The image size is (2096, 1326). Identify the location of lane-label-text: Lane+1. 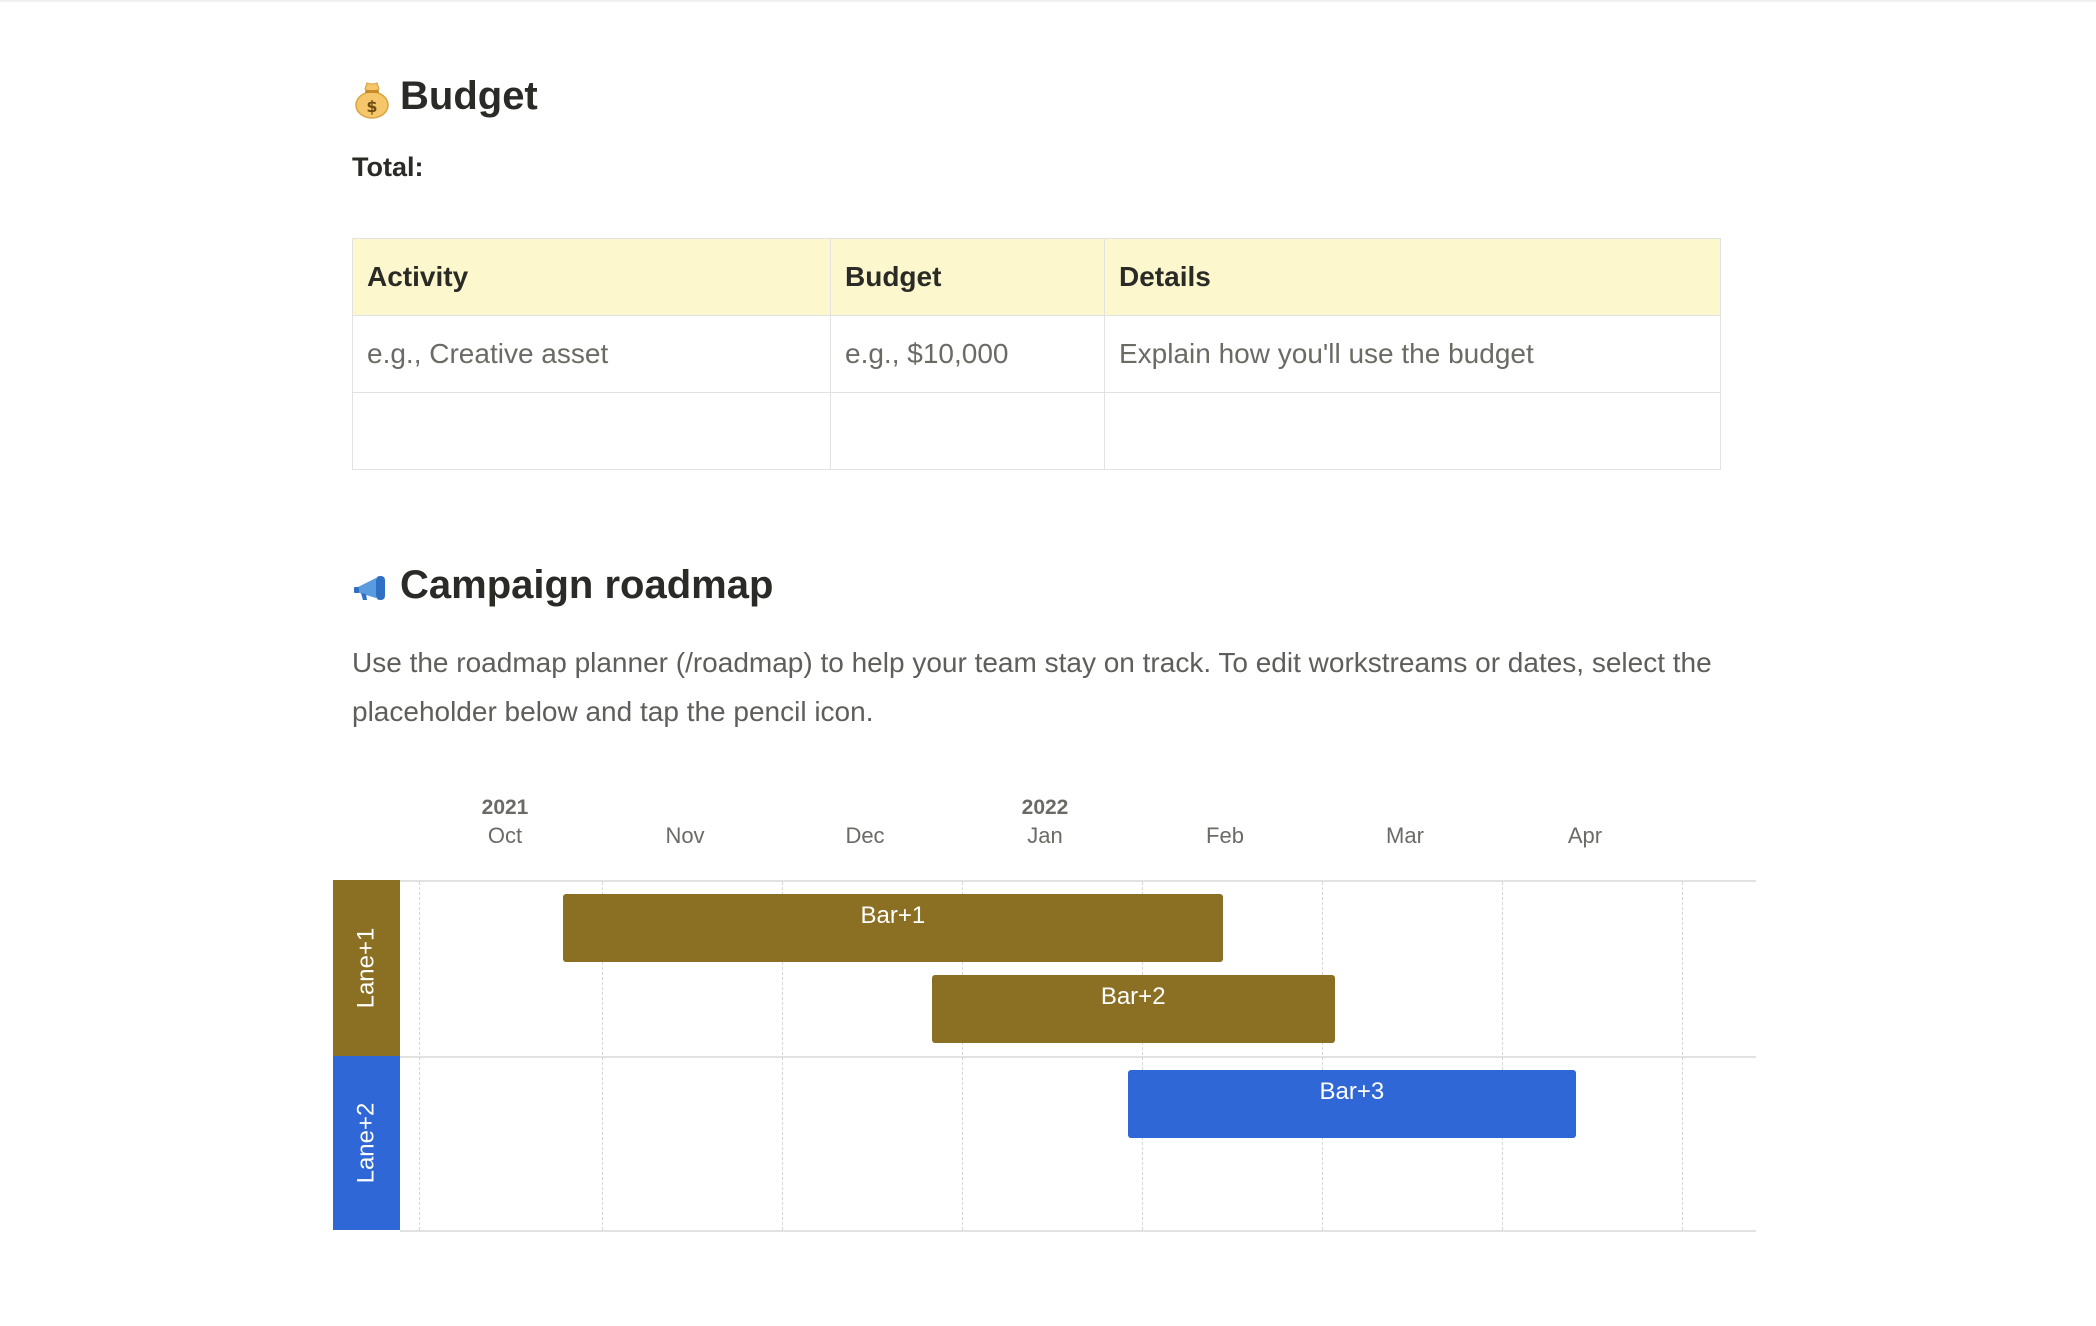
(366, 968).